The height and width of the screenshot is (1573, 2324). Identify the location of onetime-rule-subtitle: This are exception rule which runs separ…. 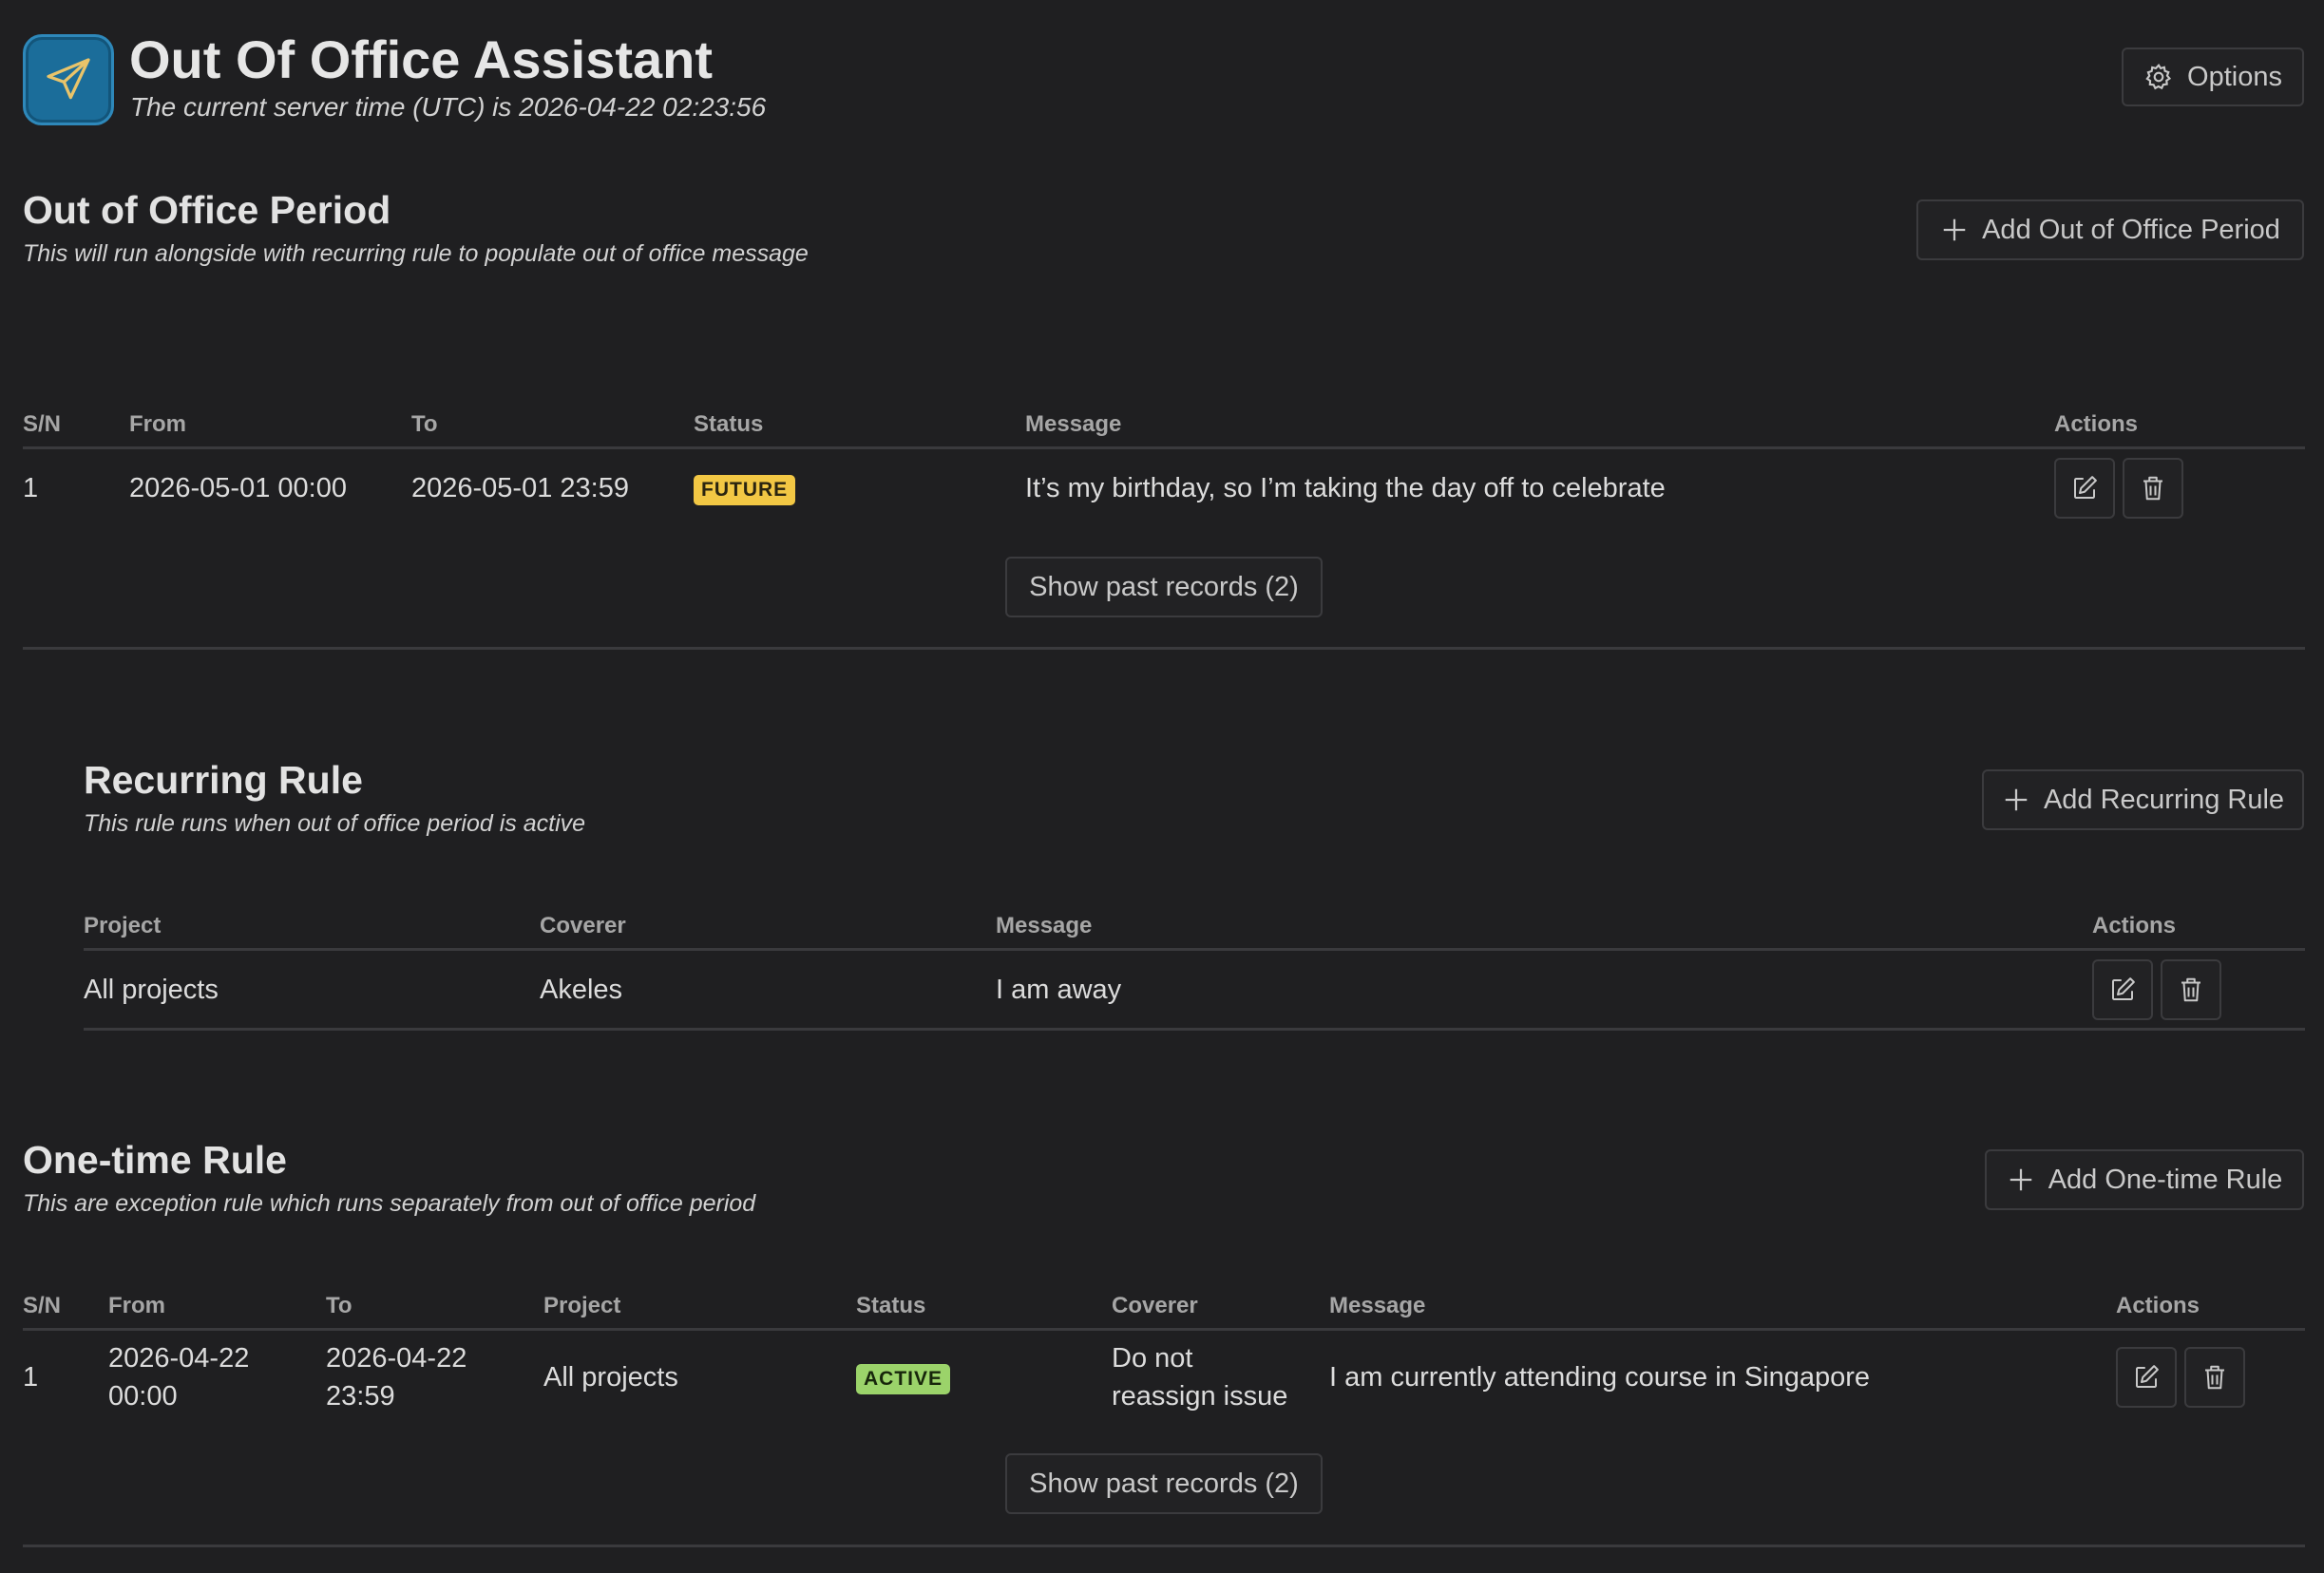
(389, 1203).